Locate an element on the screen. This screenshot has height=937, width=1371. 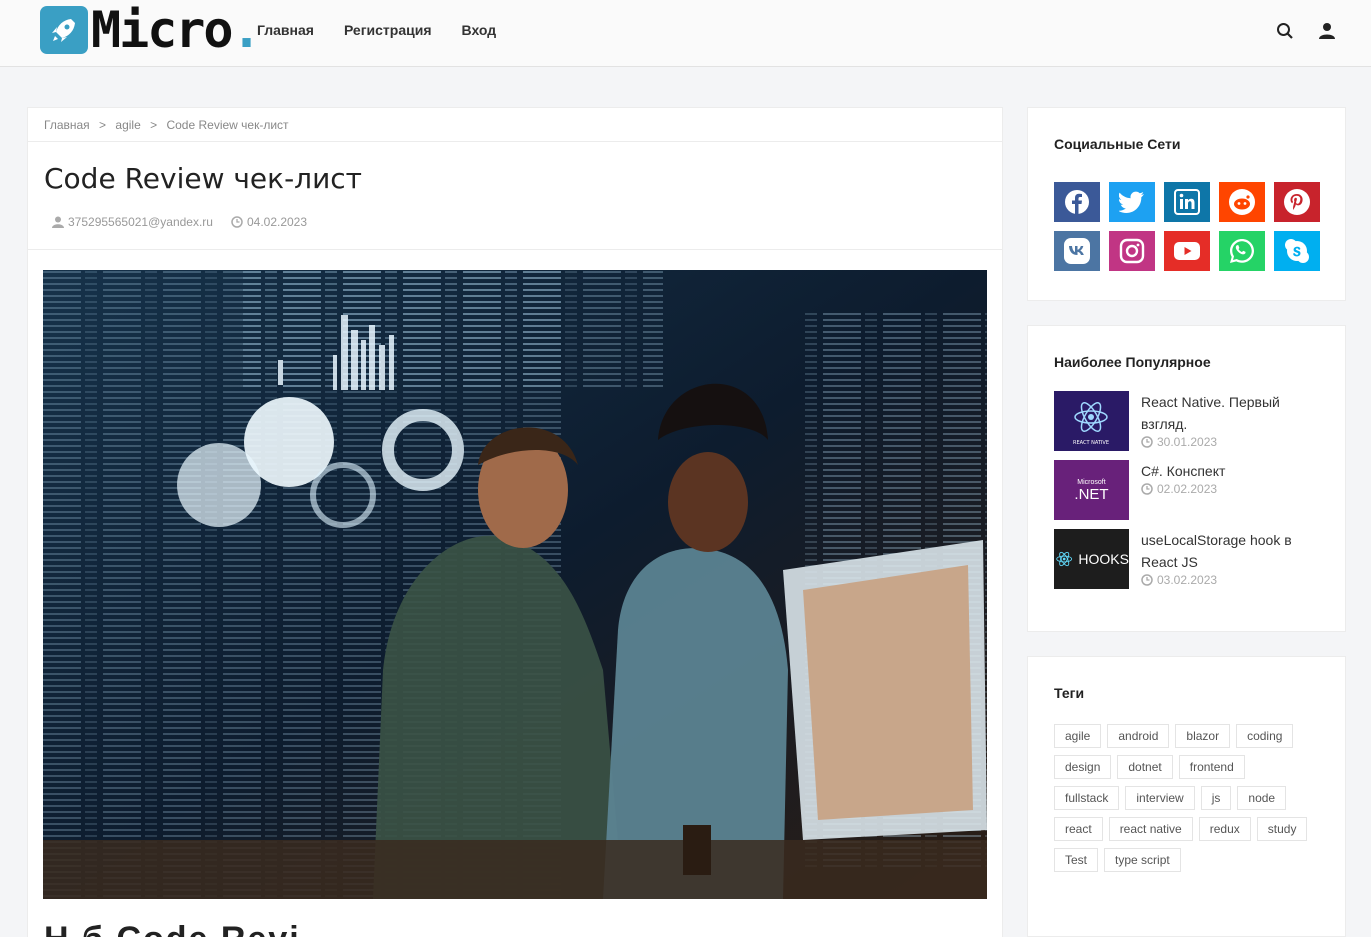
popular-item-date: 30.01.2023 is located at coordinates (1230, 442).